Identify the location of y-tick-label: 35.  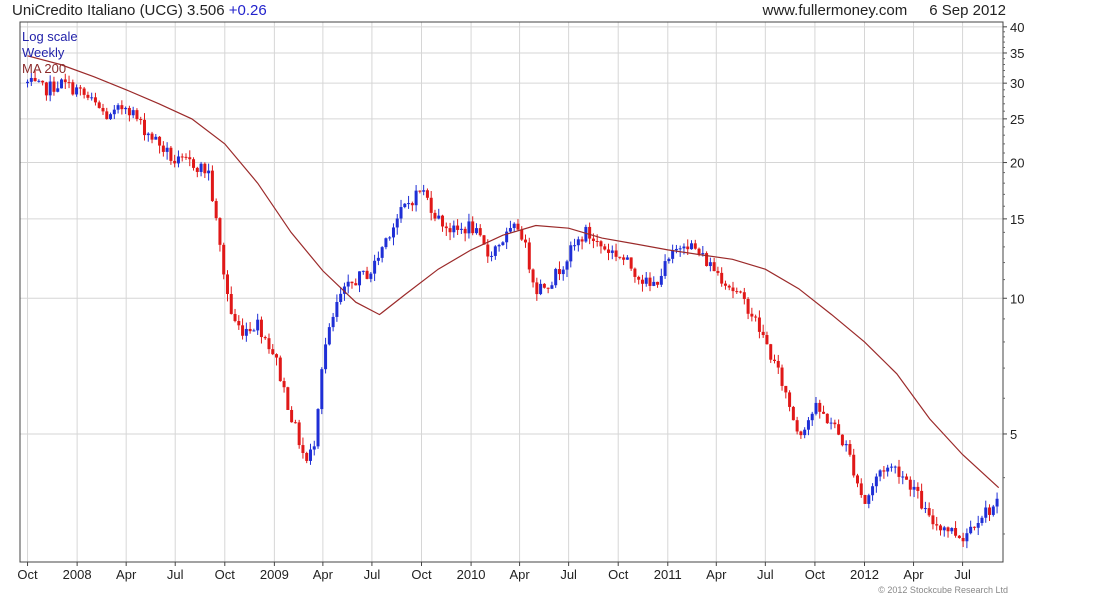
(1017, 53).